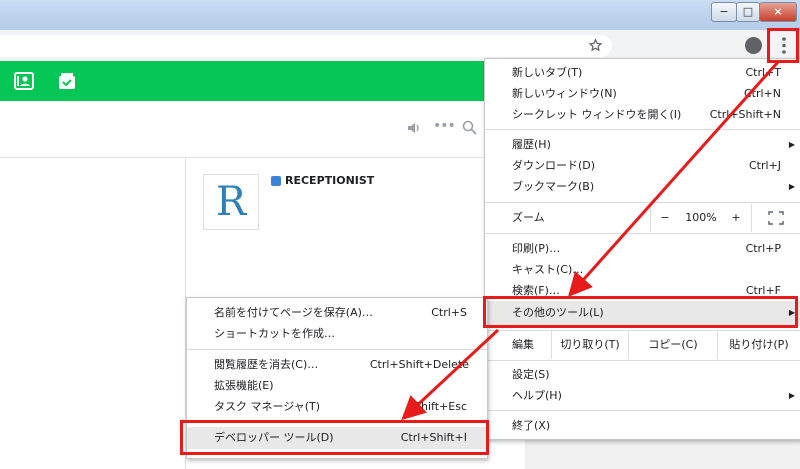 The width and height of the screenshot is (800, 469). Describe the element at coordinates (748, 12) in the screenshot. I see `maximize-button: □` at that location.